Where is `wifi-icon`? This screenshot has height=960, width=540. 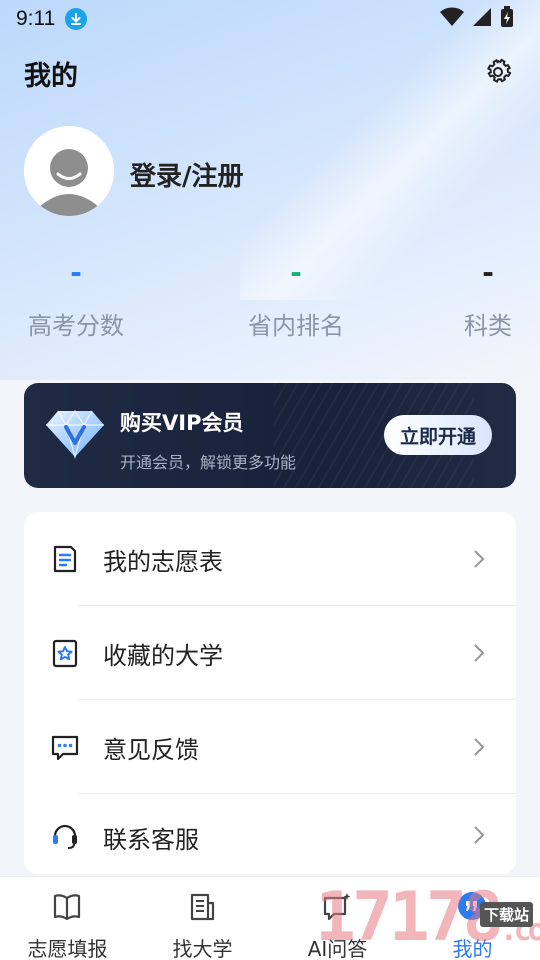
wifi-icon is located at coordinates (452, 16).